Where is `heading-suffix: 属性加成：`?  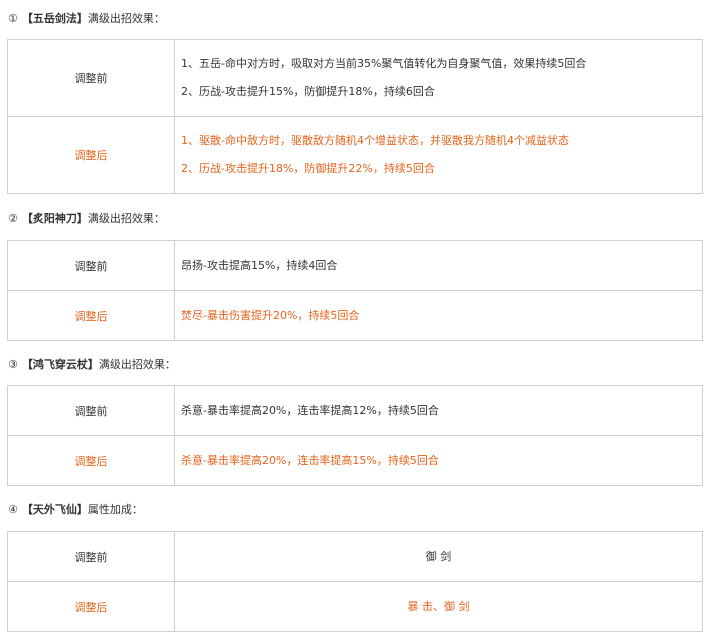
heading-suffix: 属性加成： is located at coordinates (115, 509).